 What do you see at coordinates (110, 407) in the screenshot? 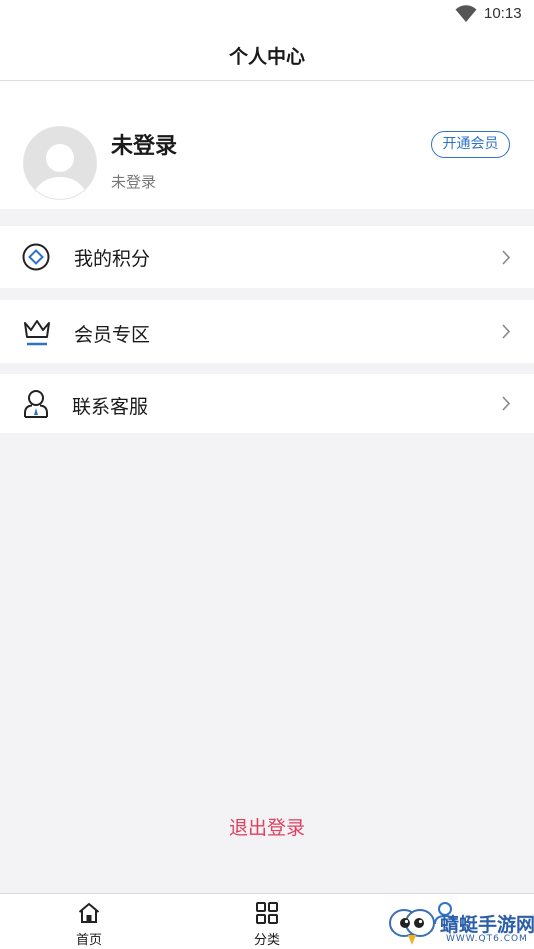
I see `menu-label-customer-service: 联系客服` at bounding box center [110, 407].